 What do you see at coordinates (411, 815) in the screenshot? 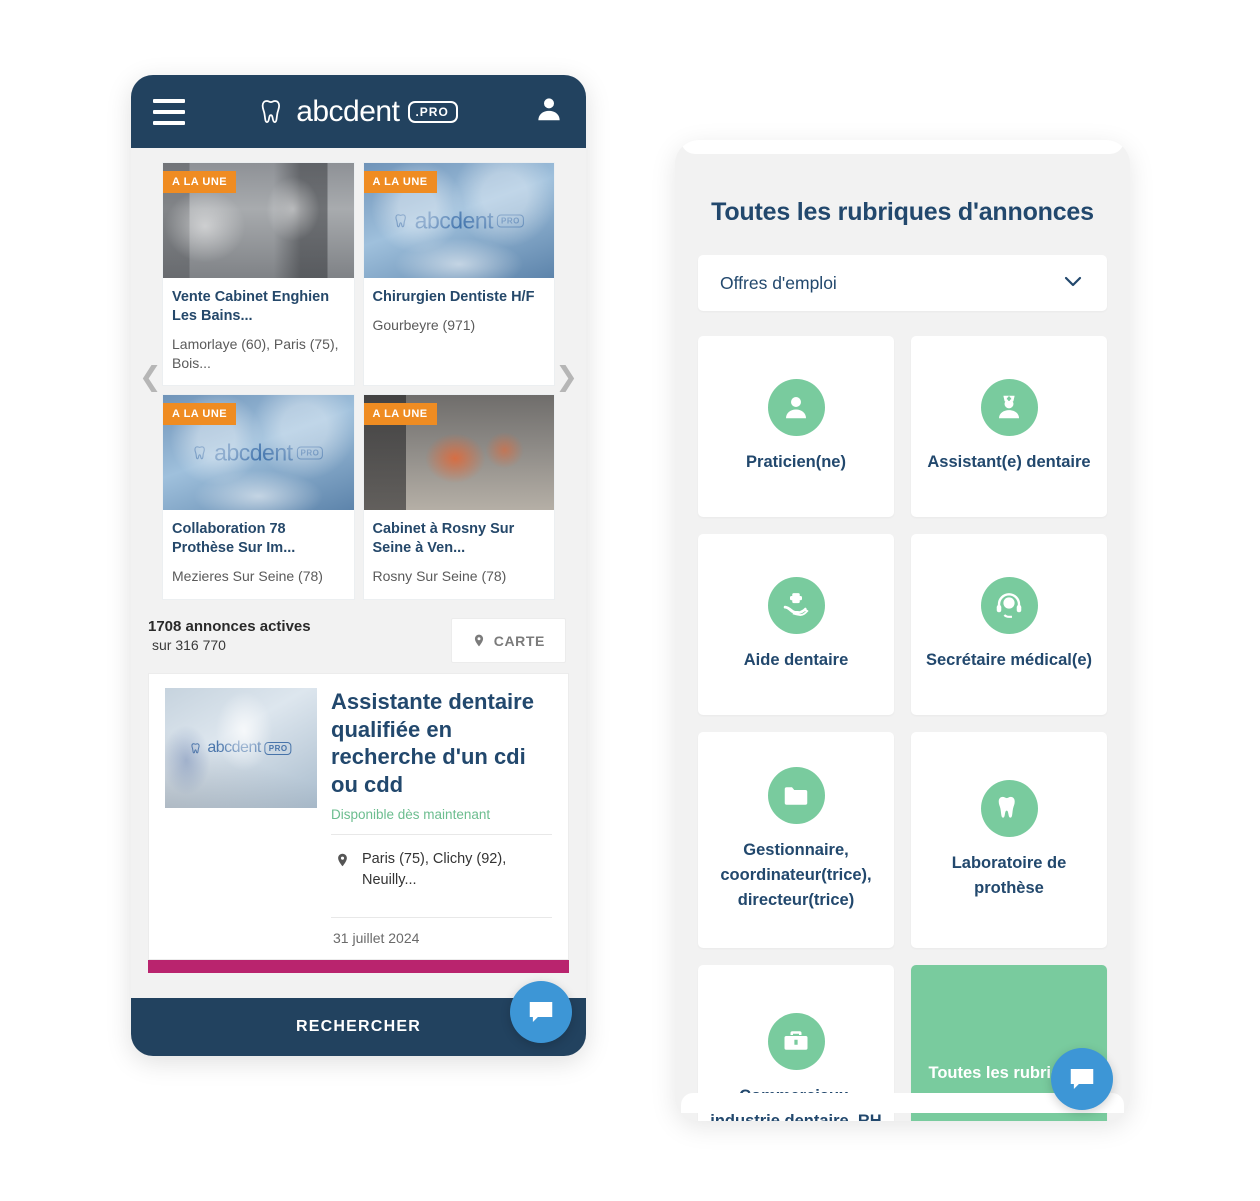
I see `listing-availability: Disponible dès maintenant` at bounding box center [411, 815].